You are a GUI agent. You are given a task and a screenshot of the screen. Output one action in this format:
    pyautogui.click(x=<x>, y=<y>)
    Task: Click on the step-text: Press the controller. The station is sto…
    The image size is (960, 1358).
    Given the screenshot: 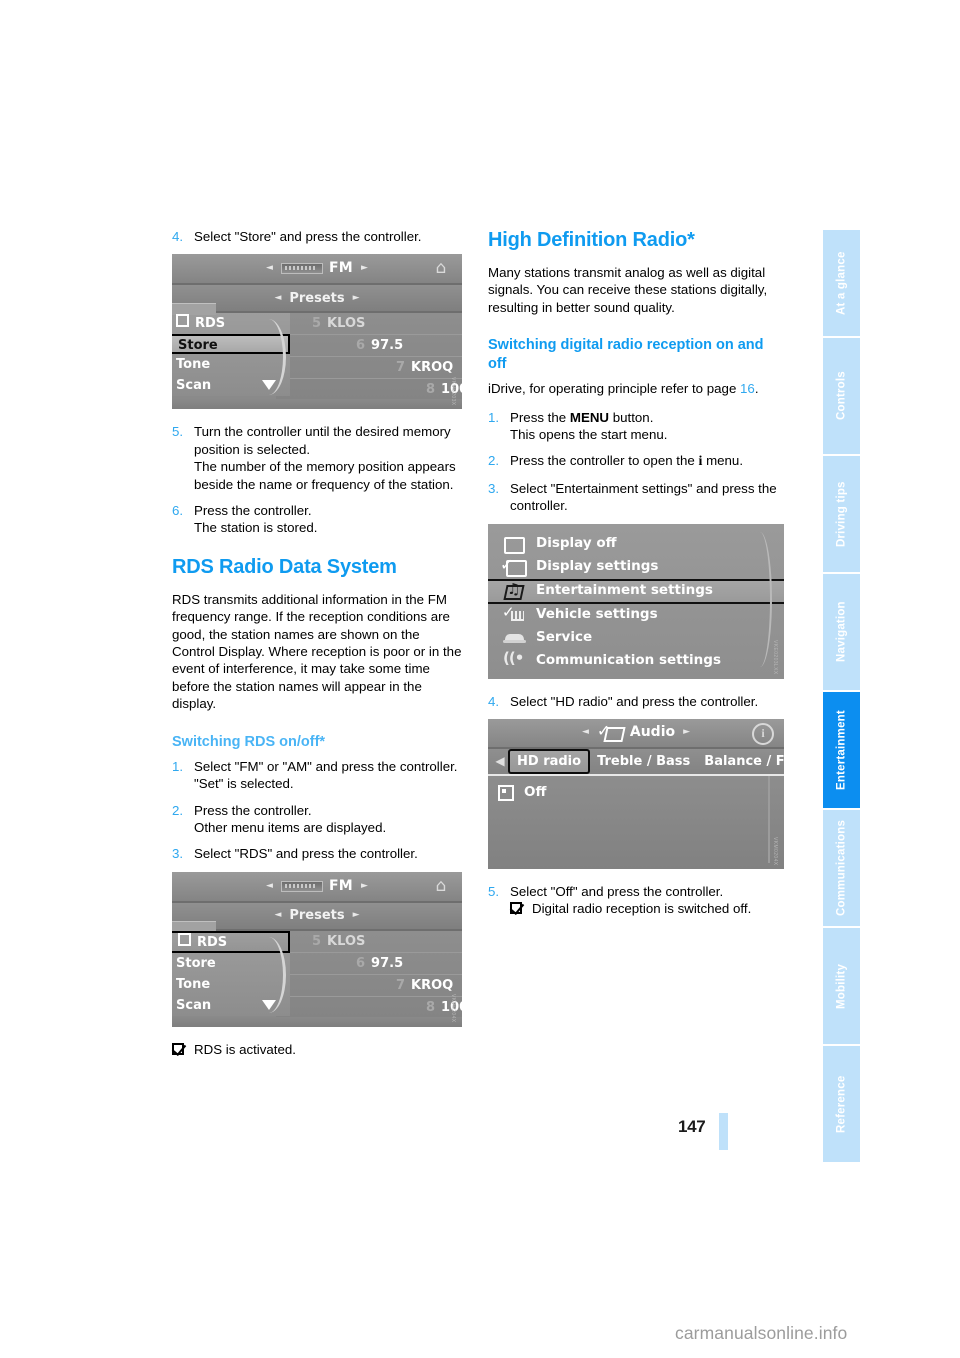 What is the action you would take?
    pyautogui.click(x=328, y=519)
    